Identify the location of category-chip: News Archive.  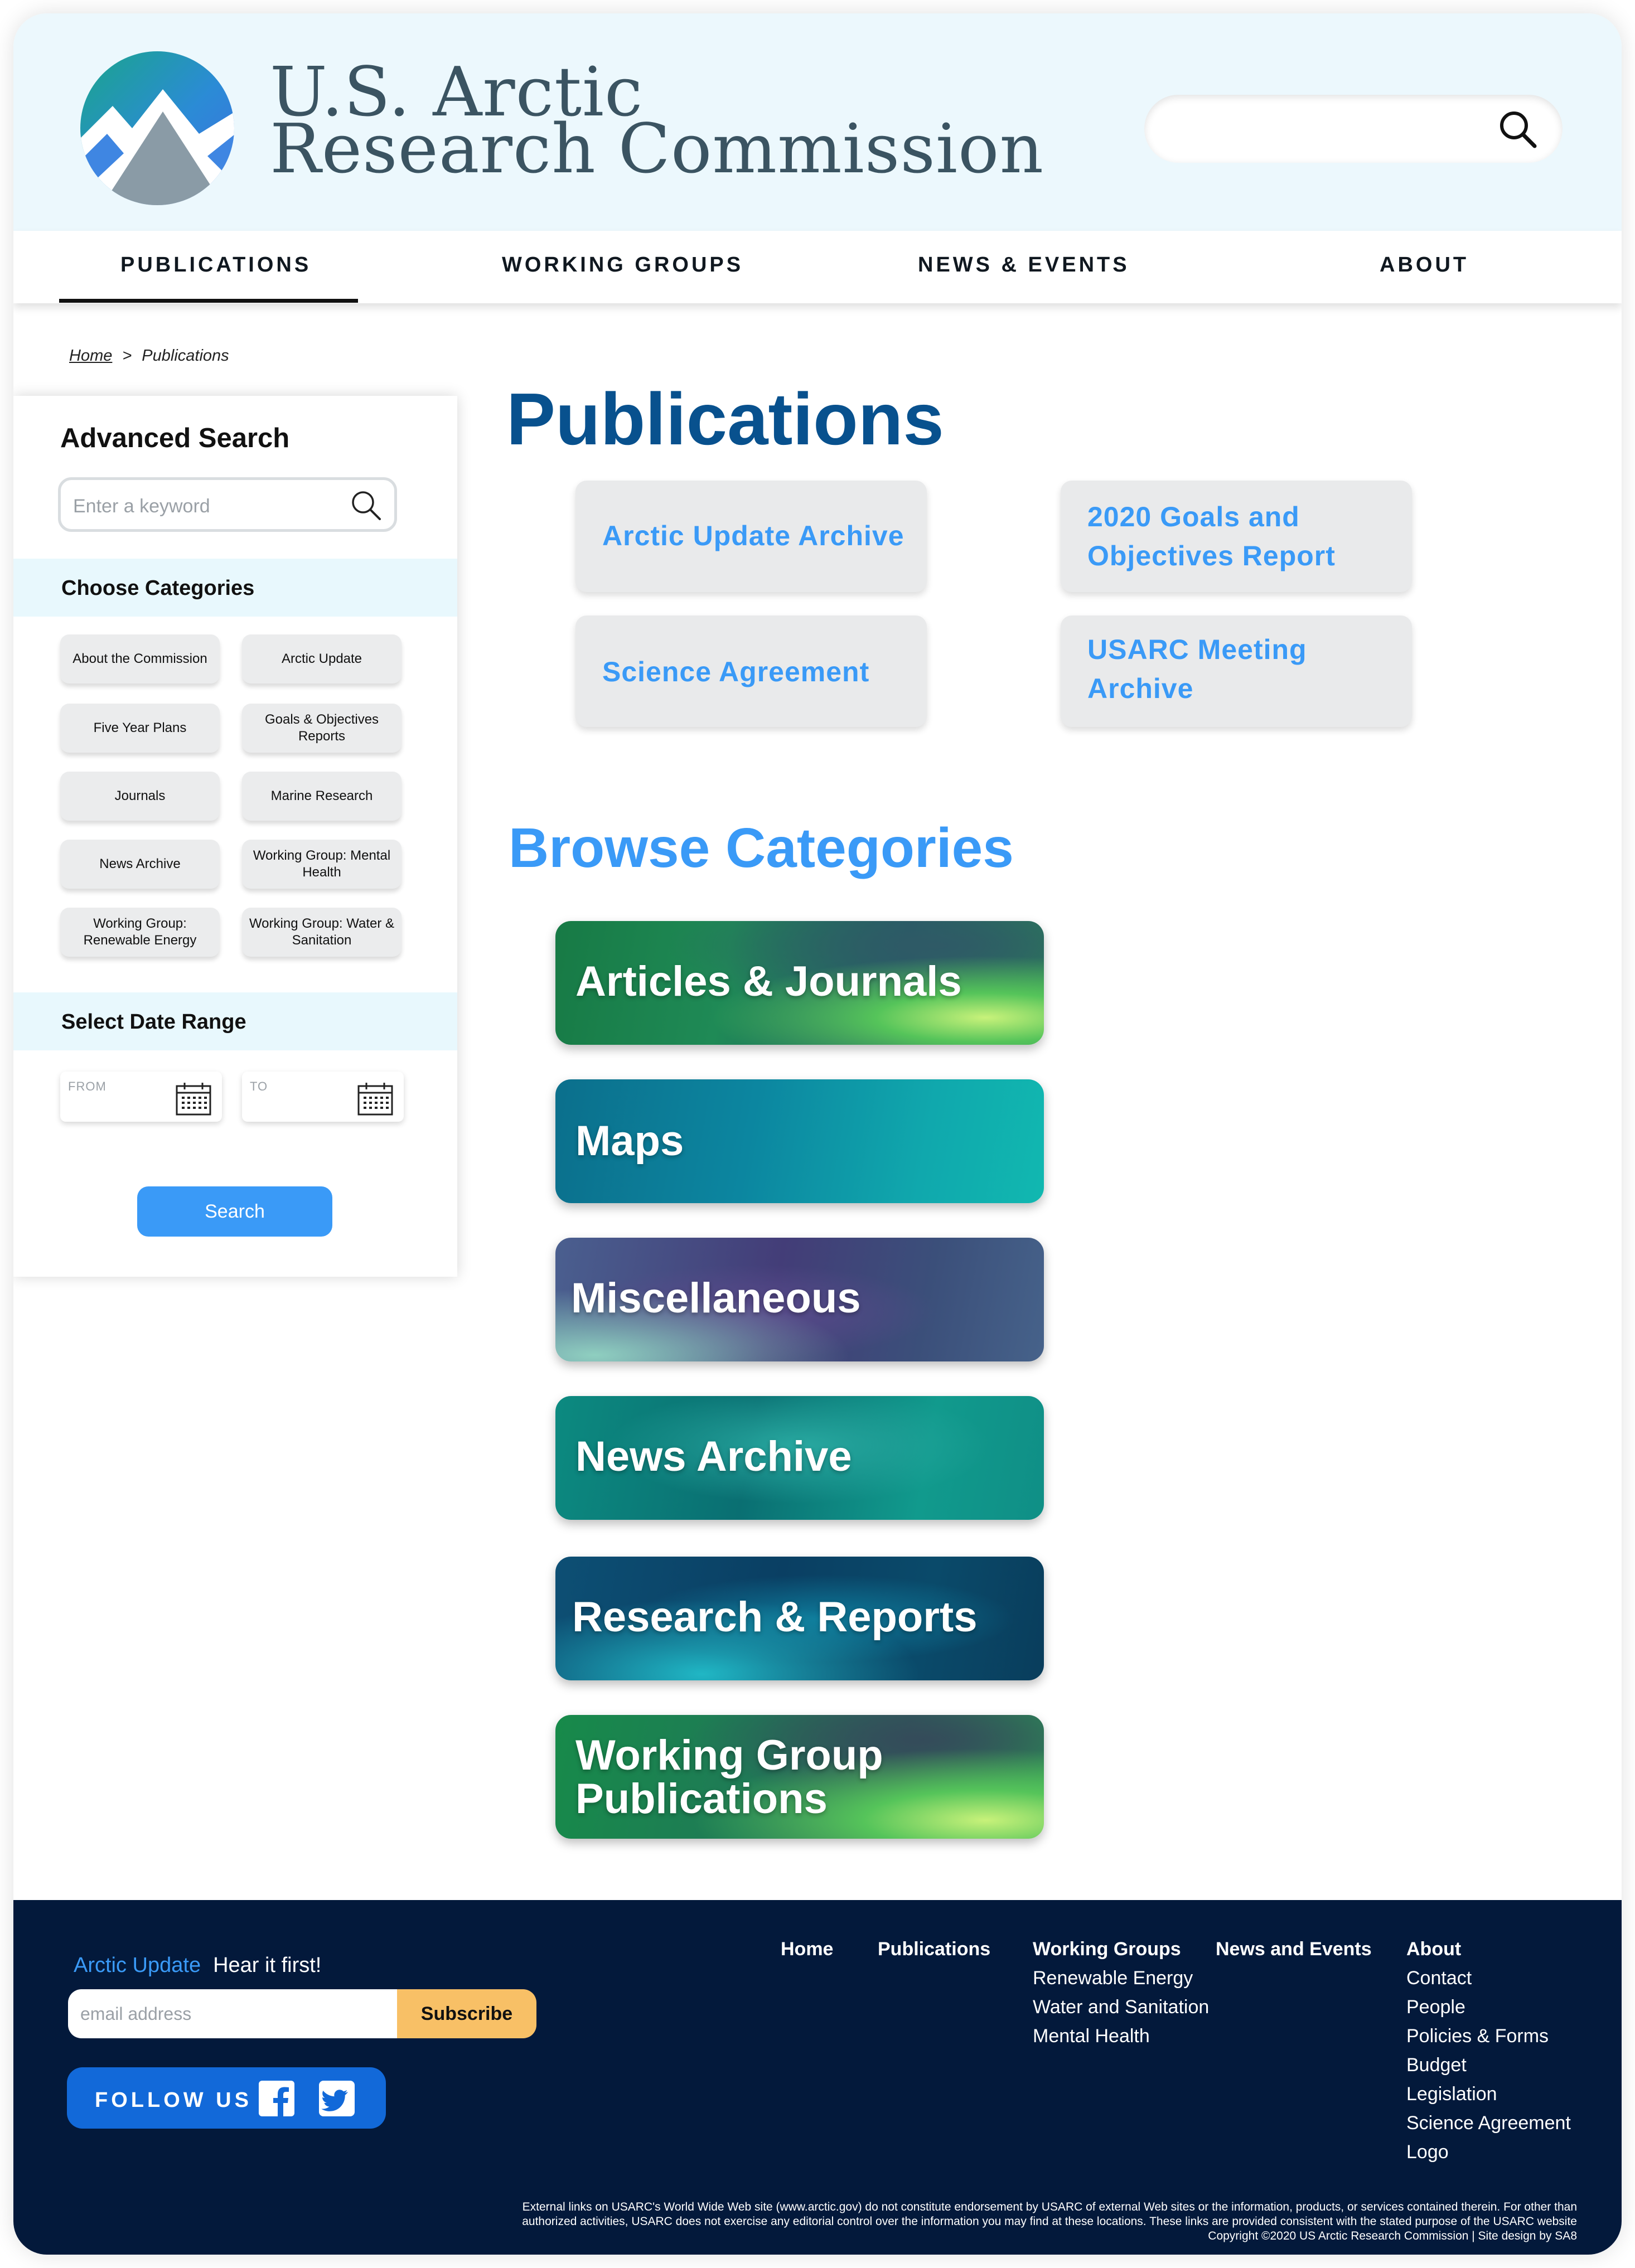
(140, 864).